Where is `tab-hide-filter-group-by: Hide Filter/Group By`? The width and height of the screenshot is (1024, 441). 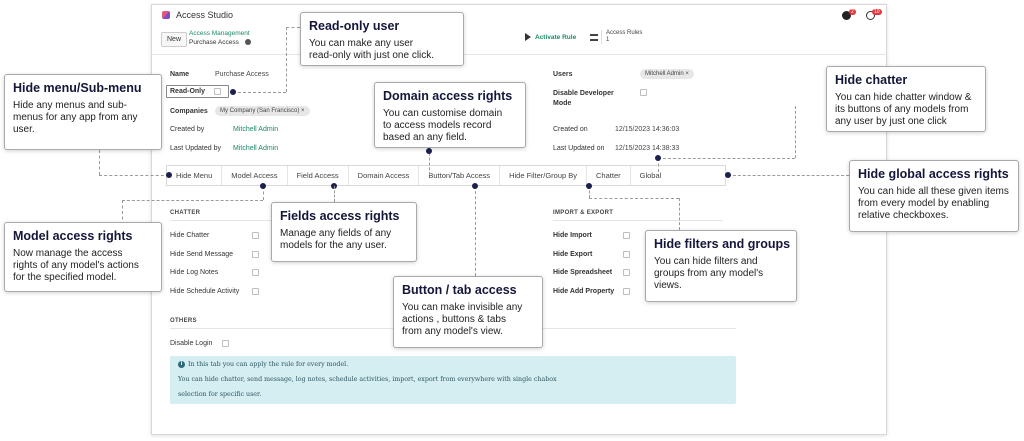 tab-hide-filter-group-by: Hide Filter/Group By is located at coordinates (544, 175).